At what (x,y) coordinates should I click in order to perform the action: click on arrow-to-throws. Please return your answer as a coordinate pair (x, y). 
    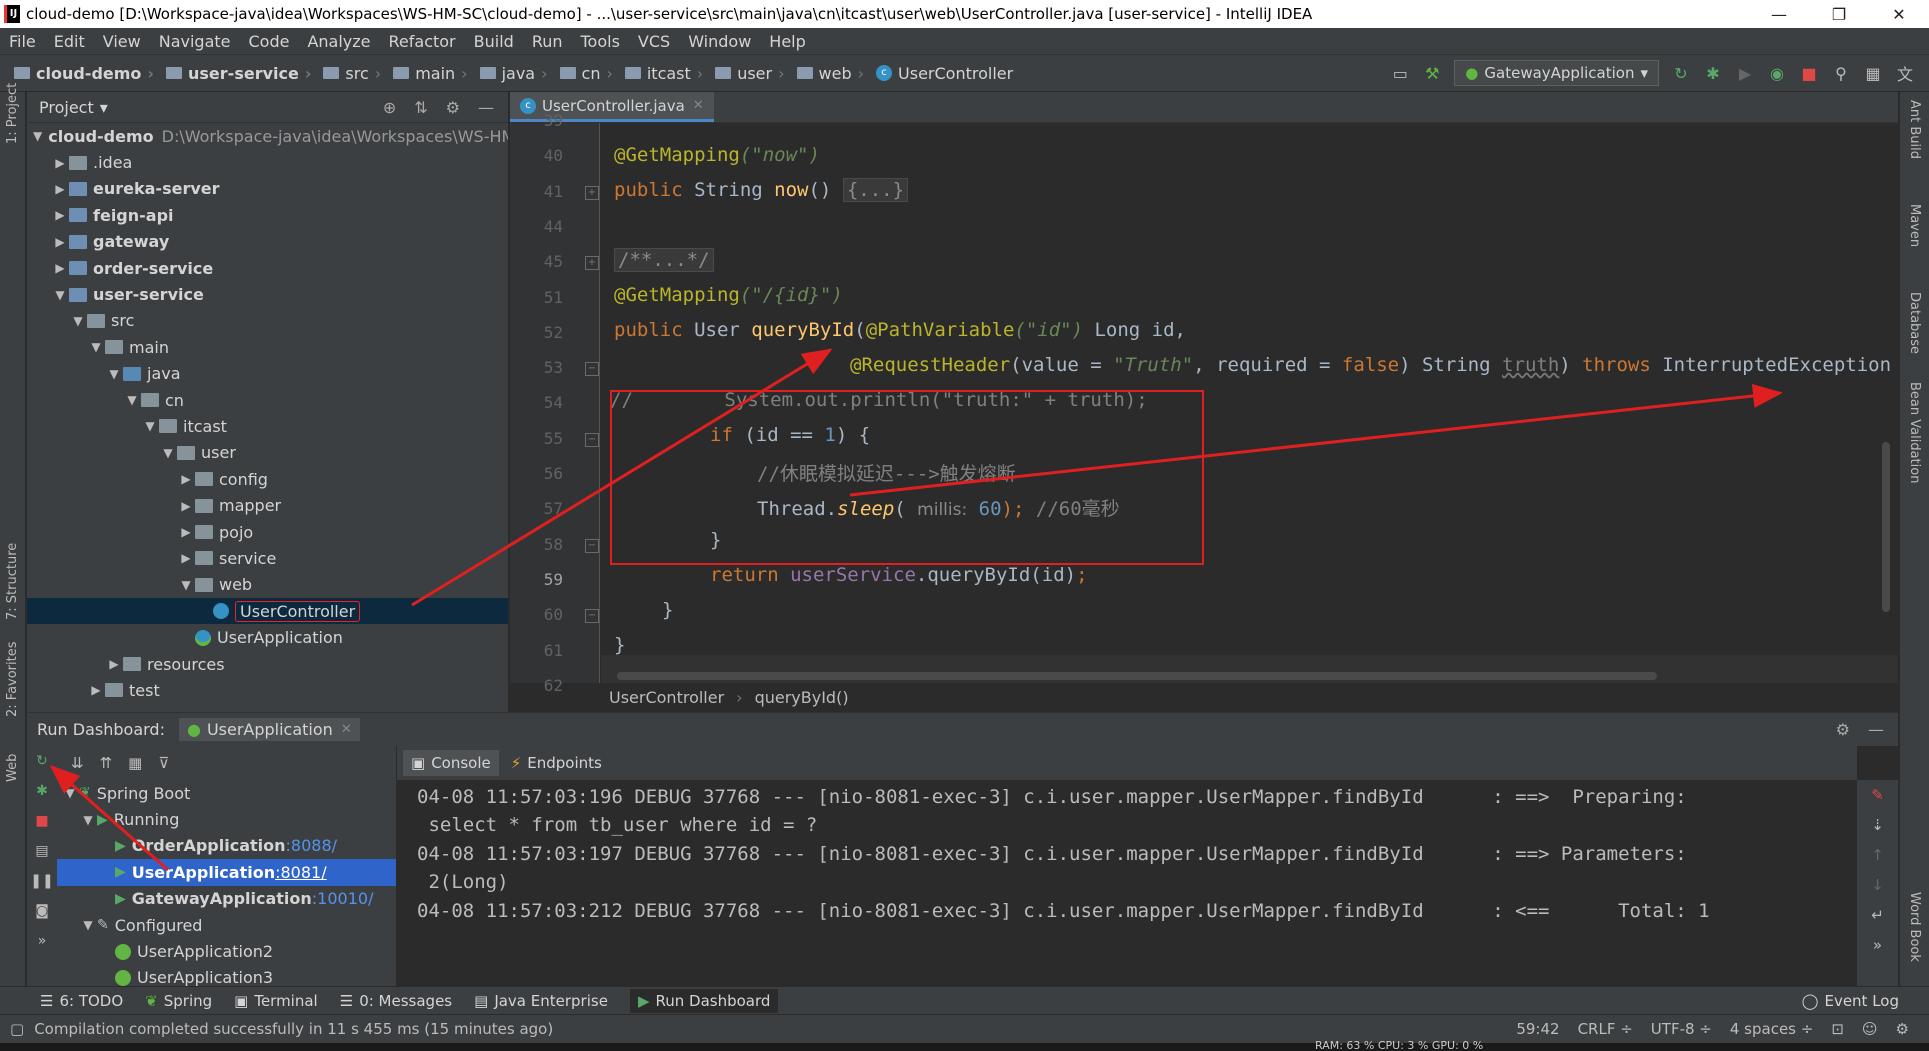
    Looking at the image, I should click on (1316, 440).